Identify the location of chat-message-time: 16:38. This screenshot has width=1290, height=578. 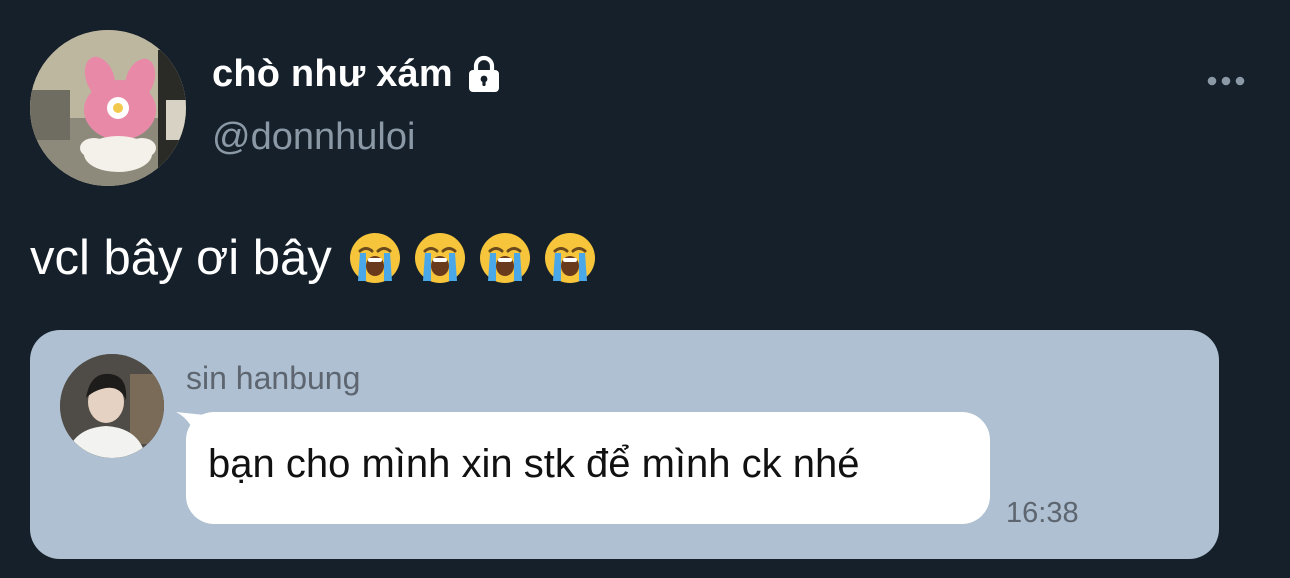
(1042, 513).